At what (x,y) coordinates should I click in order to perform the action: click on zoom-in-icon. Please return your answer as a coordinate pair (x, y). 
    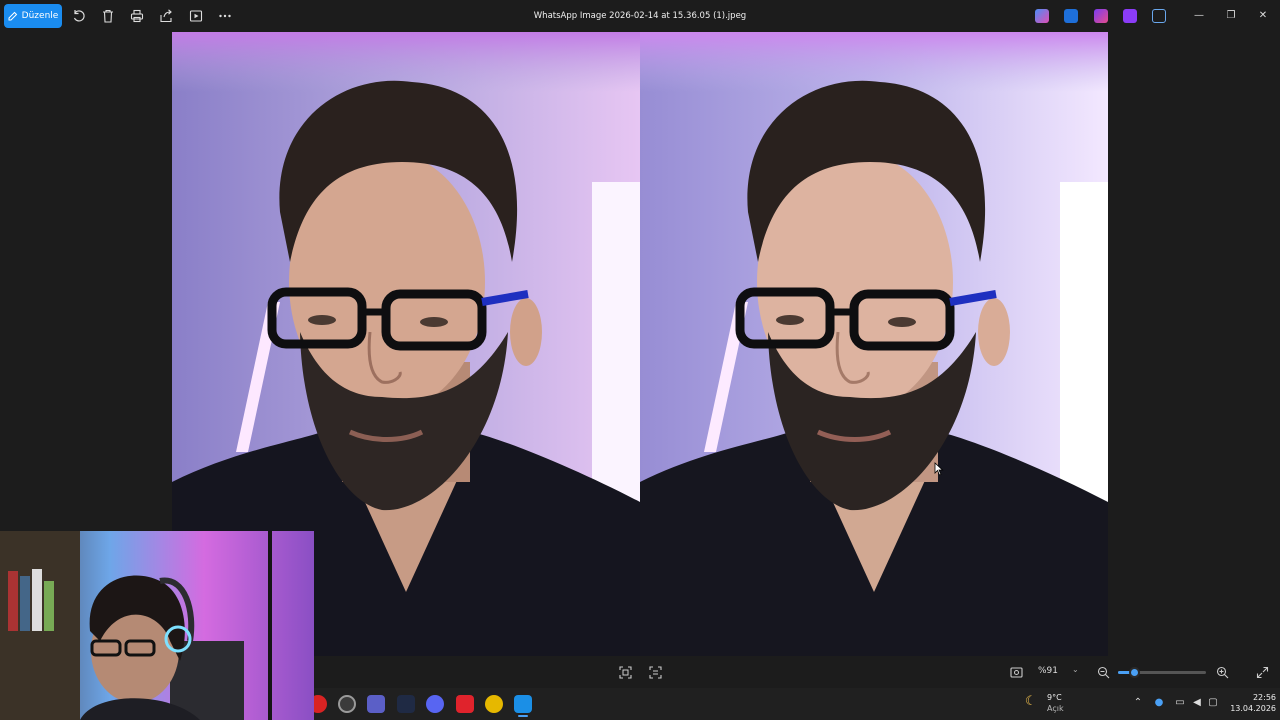
    Looking at the image, I should click on (1222, 672).